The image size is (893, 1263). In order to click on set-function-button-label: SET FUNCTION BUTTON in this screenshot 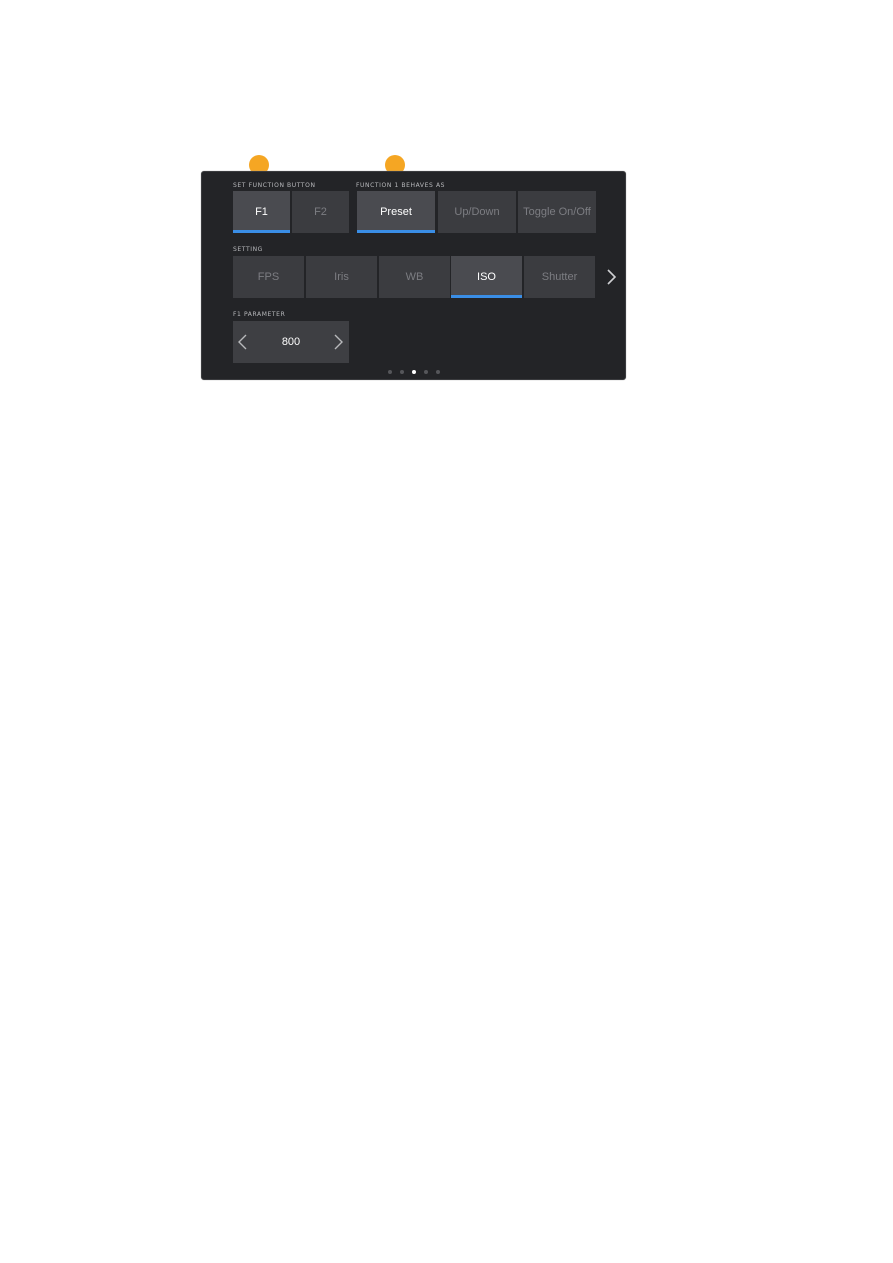, I will do `click(274, 185)`.